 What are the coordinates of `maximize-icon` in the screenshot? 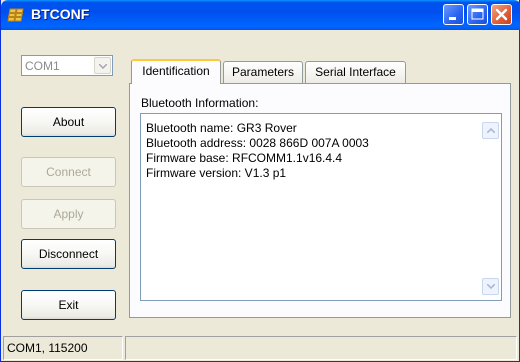 It's located at (477, 14).